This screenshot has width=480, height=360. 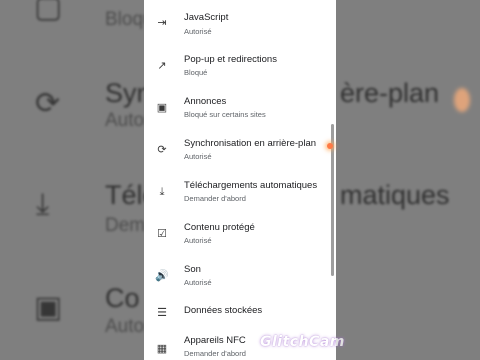 I want to click on bg-text: Télé, so click(x=124, y=195).